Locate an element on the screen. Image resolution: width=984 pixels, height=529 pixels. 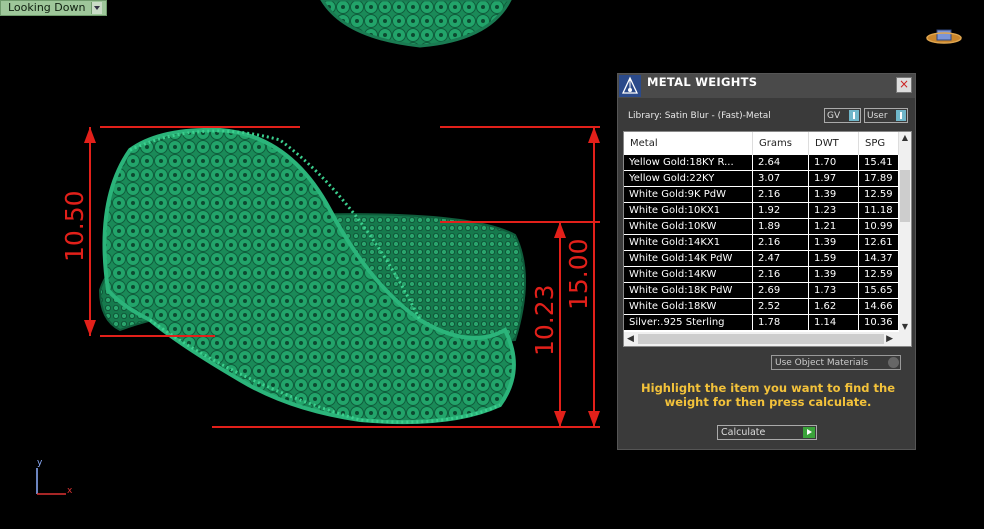
calculate-button: Calculate is located at coordinates (767, 432).